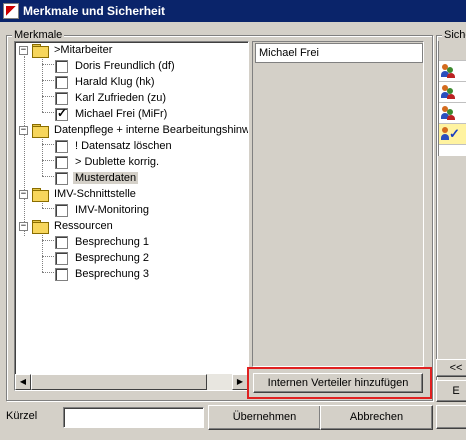  I want to click on tree-item-besprechung-1: Besprechung 1, so click(103, 242).